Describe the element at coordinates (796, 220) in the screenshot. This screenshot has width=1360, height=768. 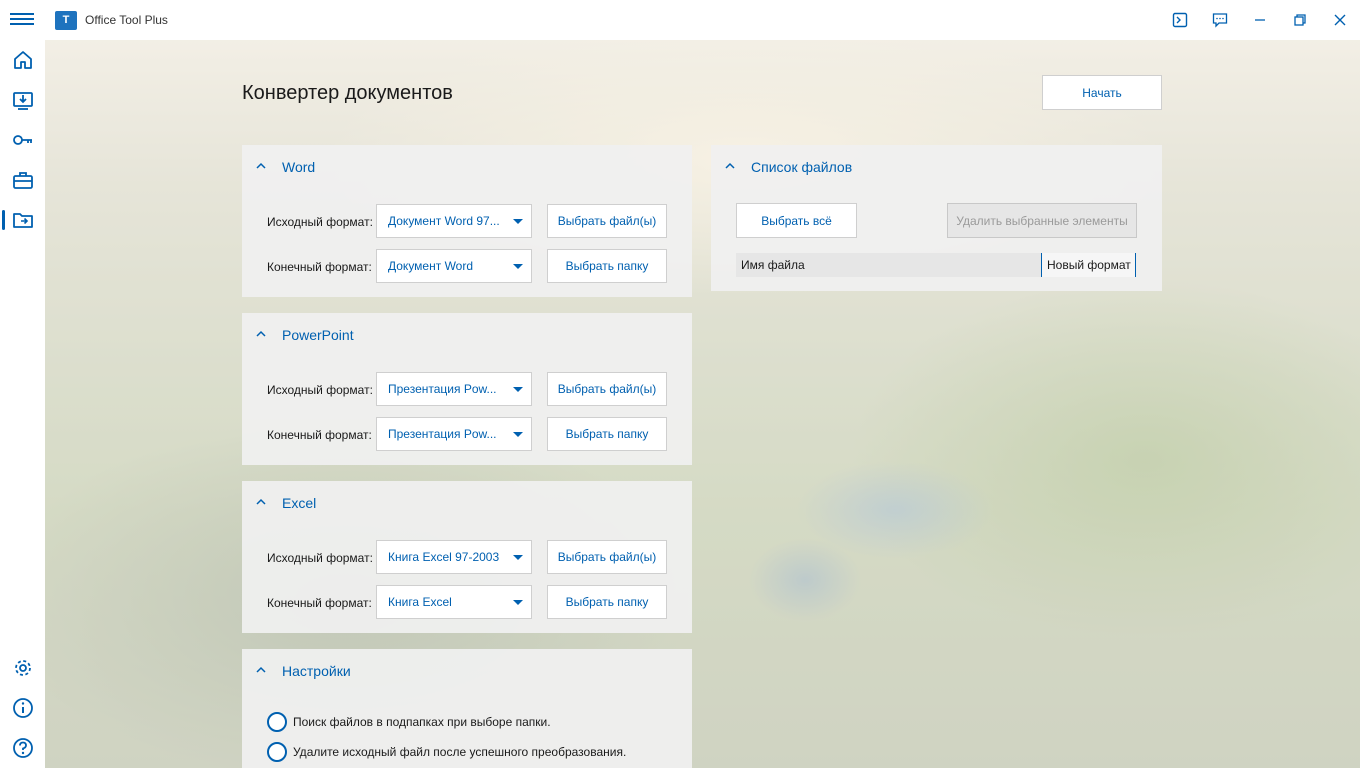
I see `select-all-button: Выбрать всё` at that location.